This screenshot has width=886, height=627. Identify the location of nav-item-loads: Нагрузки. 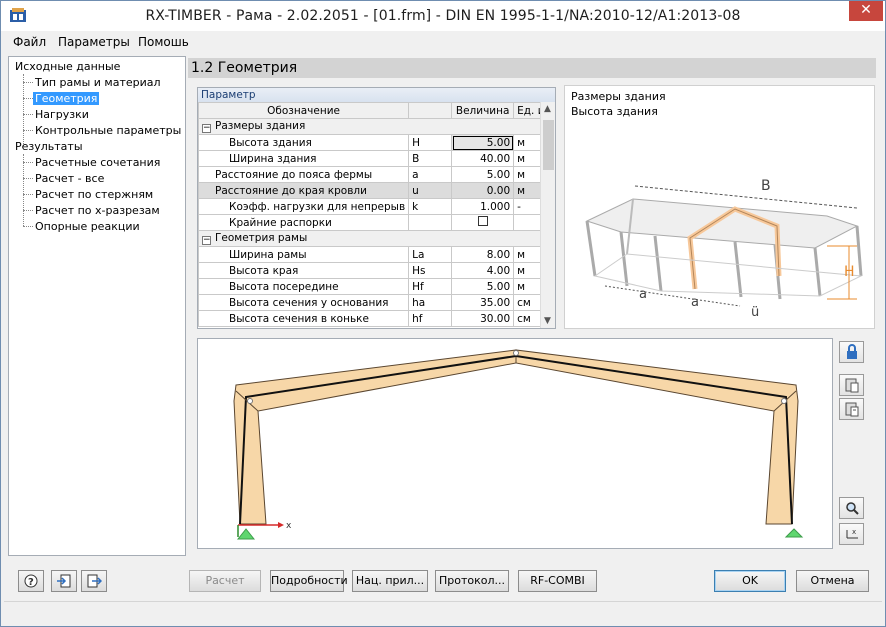
(62, 114).